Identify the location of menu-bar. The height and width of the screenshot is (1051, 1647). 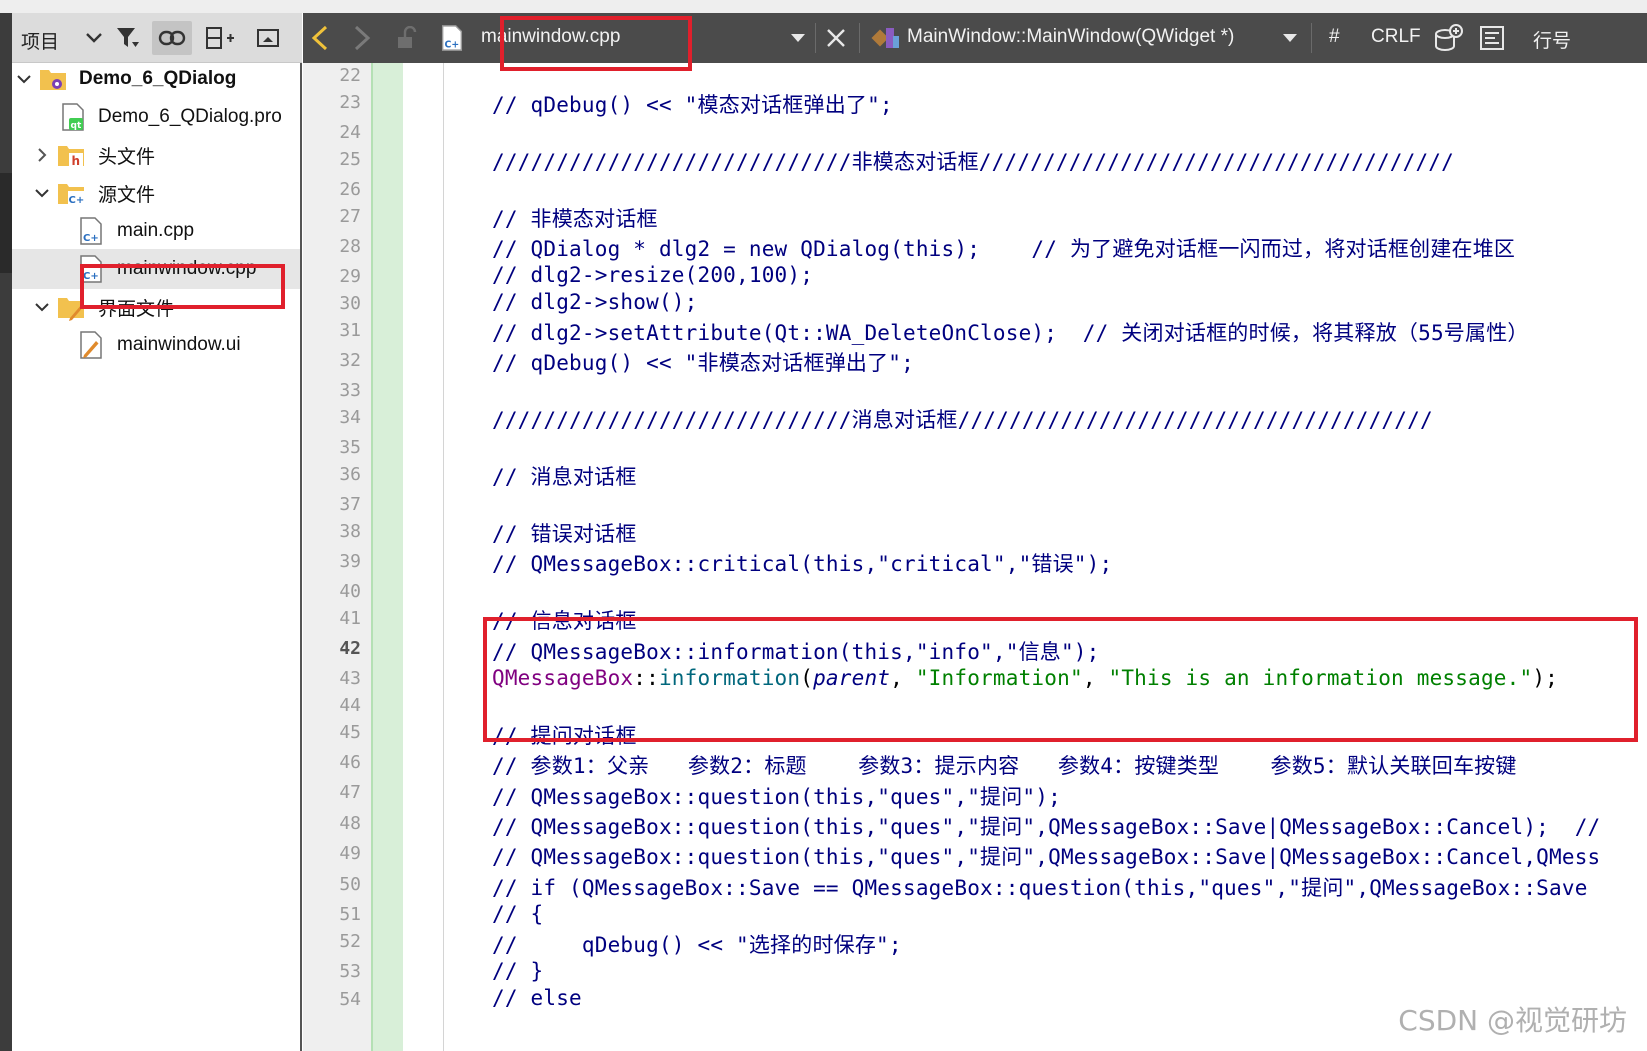
(823, 6).